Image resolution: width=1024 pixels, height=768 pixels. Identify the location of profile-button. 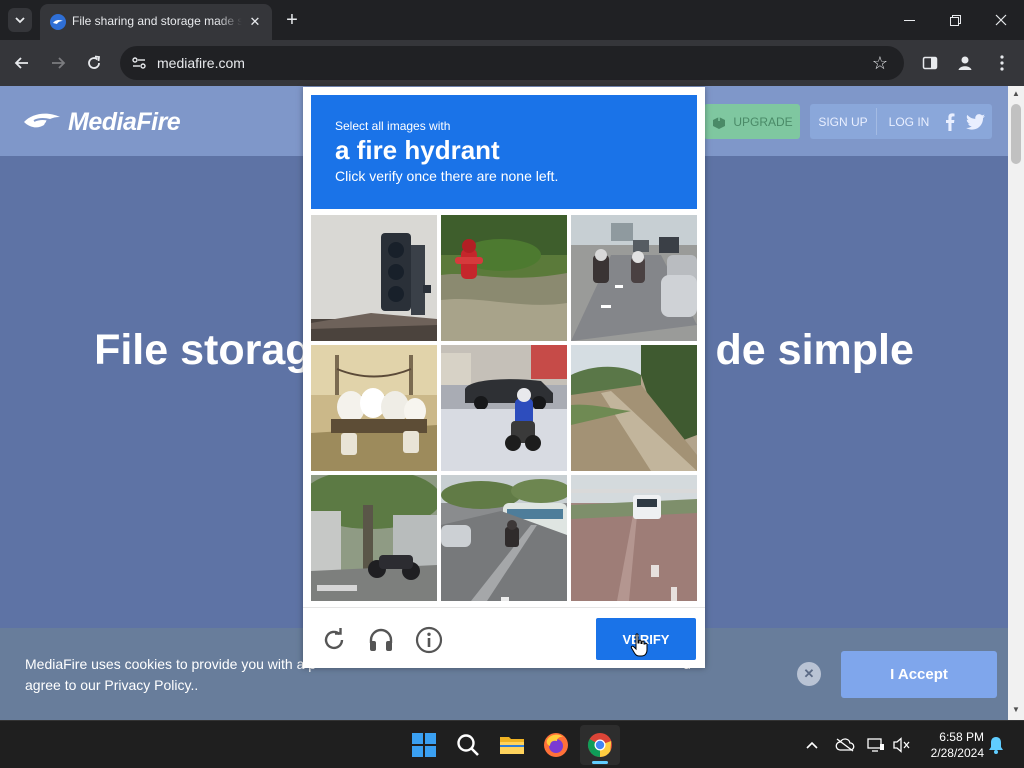
(965, 63).